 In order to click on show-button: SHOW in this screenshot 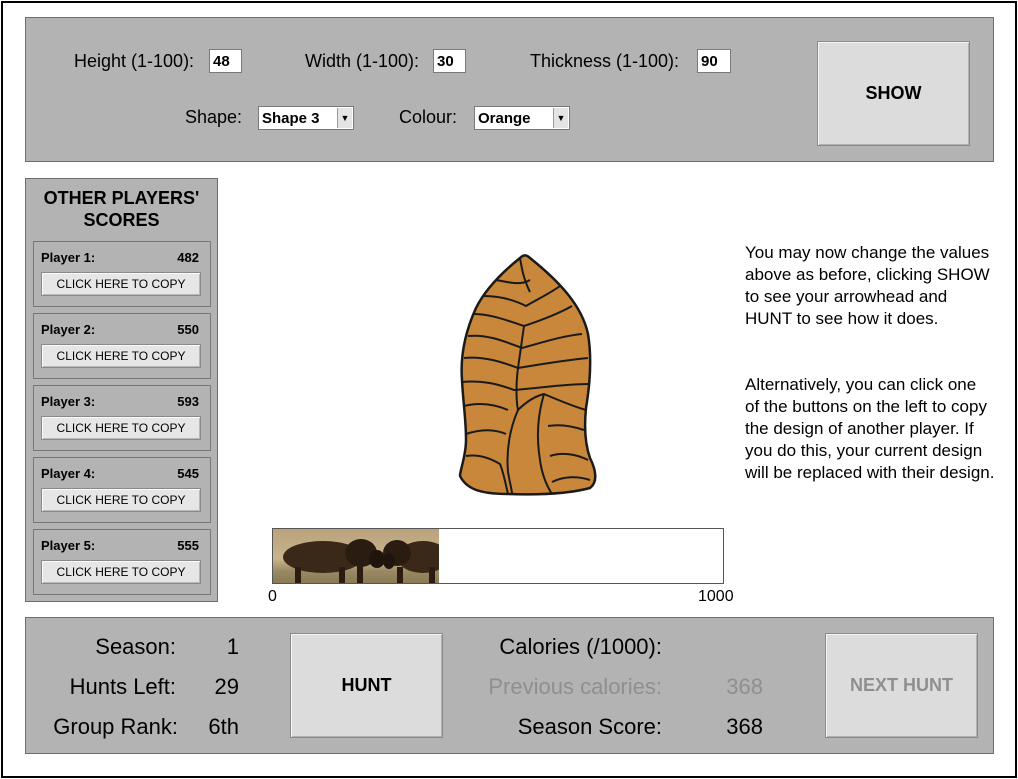, I will do `click(893, 93)`.